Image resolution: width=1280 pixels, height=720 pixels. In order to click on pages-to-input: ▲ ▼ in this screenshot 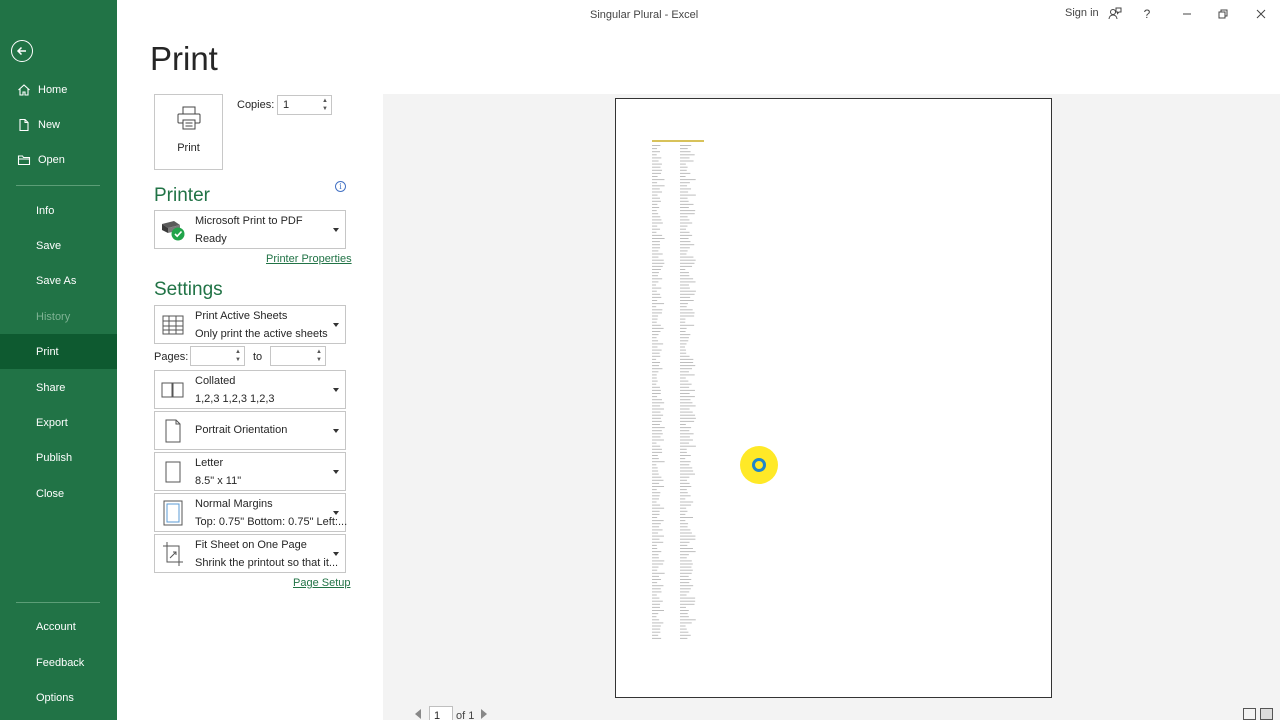, I will do `click(298, 356)`.